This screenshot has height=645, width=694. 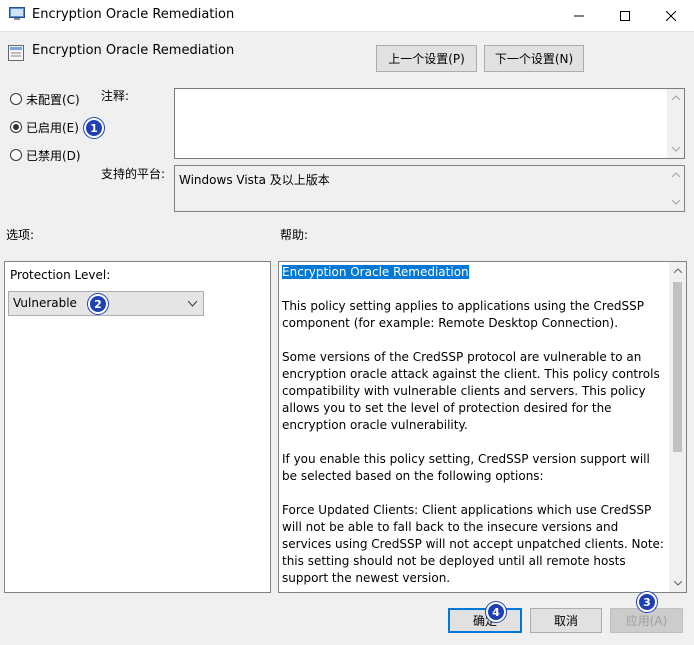 What do you see at coordinates (133, 14) in the screenshot?
I see `window-title: Encryption Oracle Remediation` at bounding box center [133, 14].